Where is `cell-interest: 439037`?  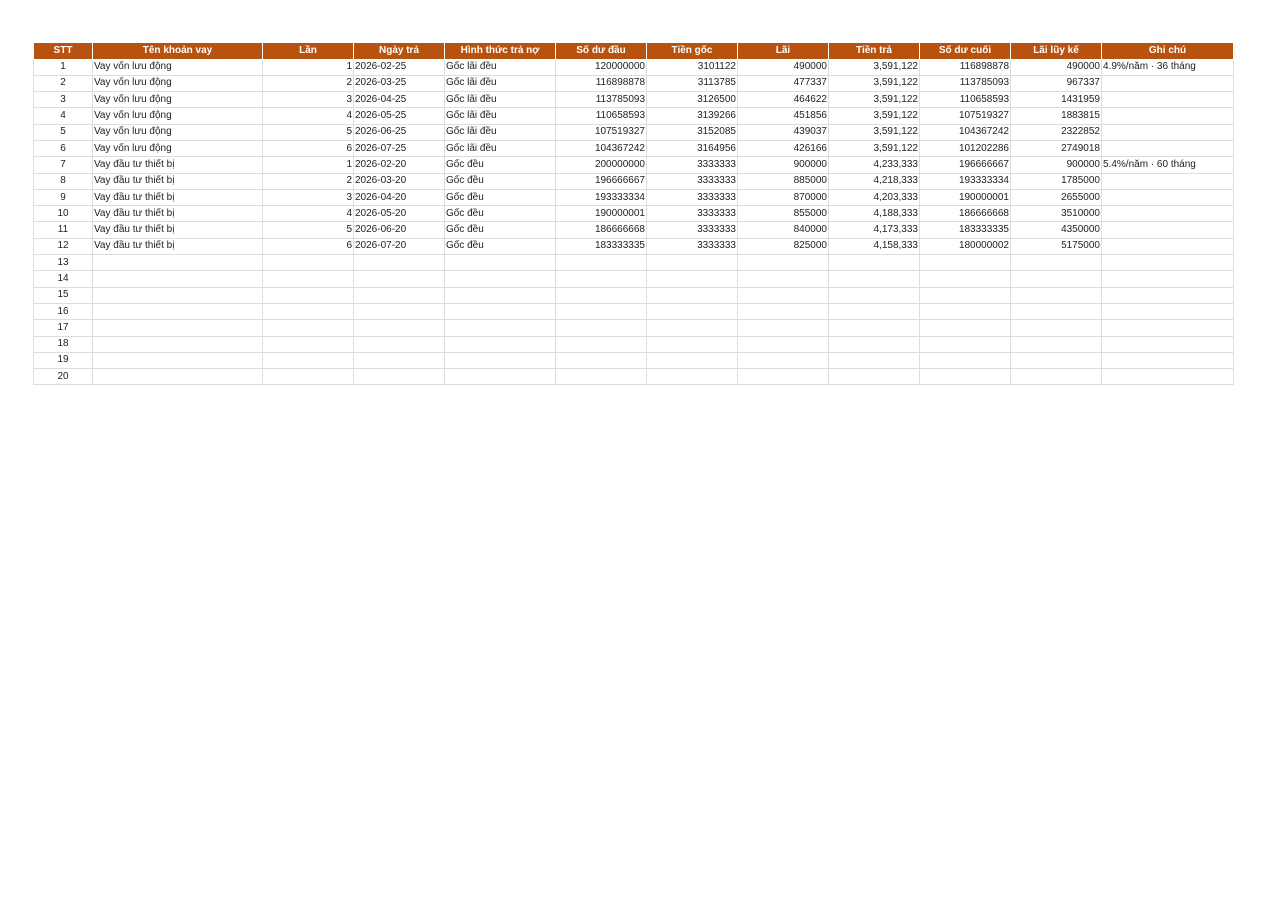 cell-interest: 439037 is located at coordinates (783, 132).